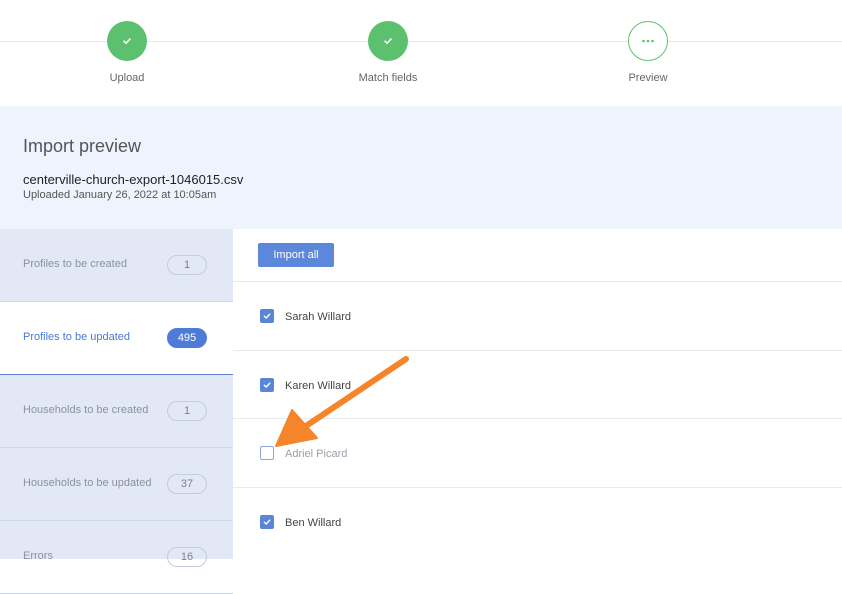 This screenshot has width=842, height=594. I want to click on count-badge: 495, so click(187, 338).